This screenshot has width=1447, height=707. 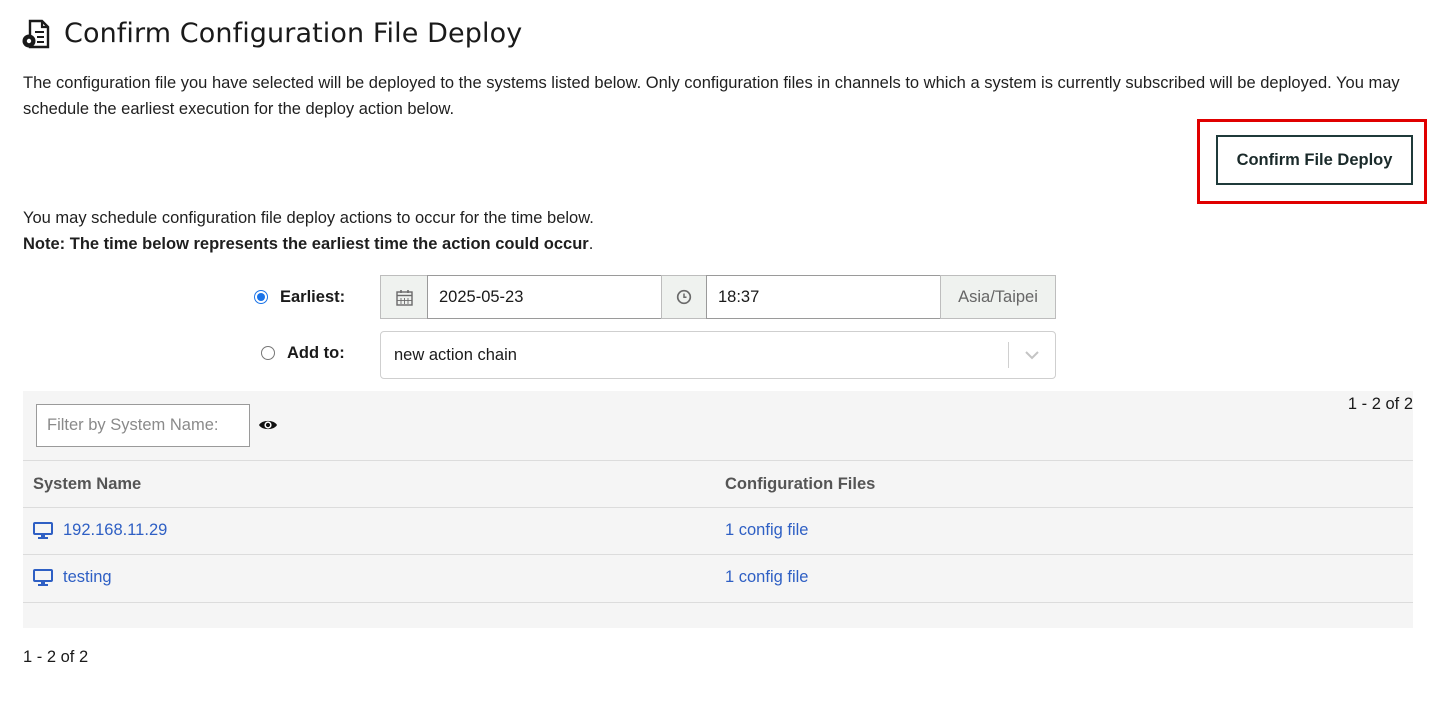 I want to click on page-header: Confirm Configuration File Deploy, so click(x=272, y=33).